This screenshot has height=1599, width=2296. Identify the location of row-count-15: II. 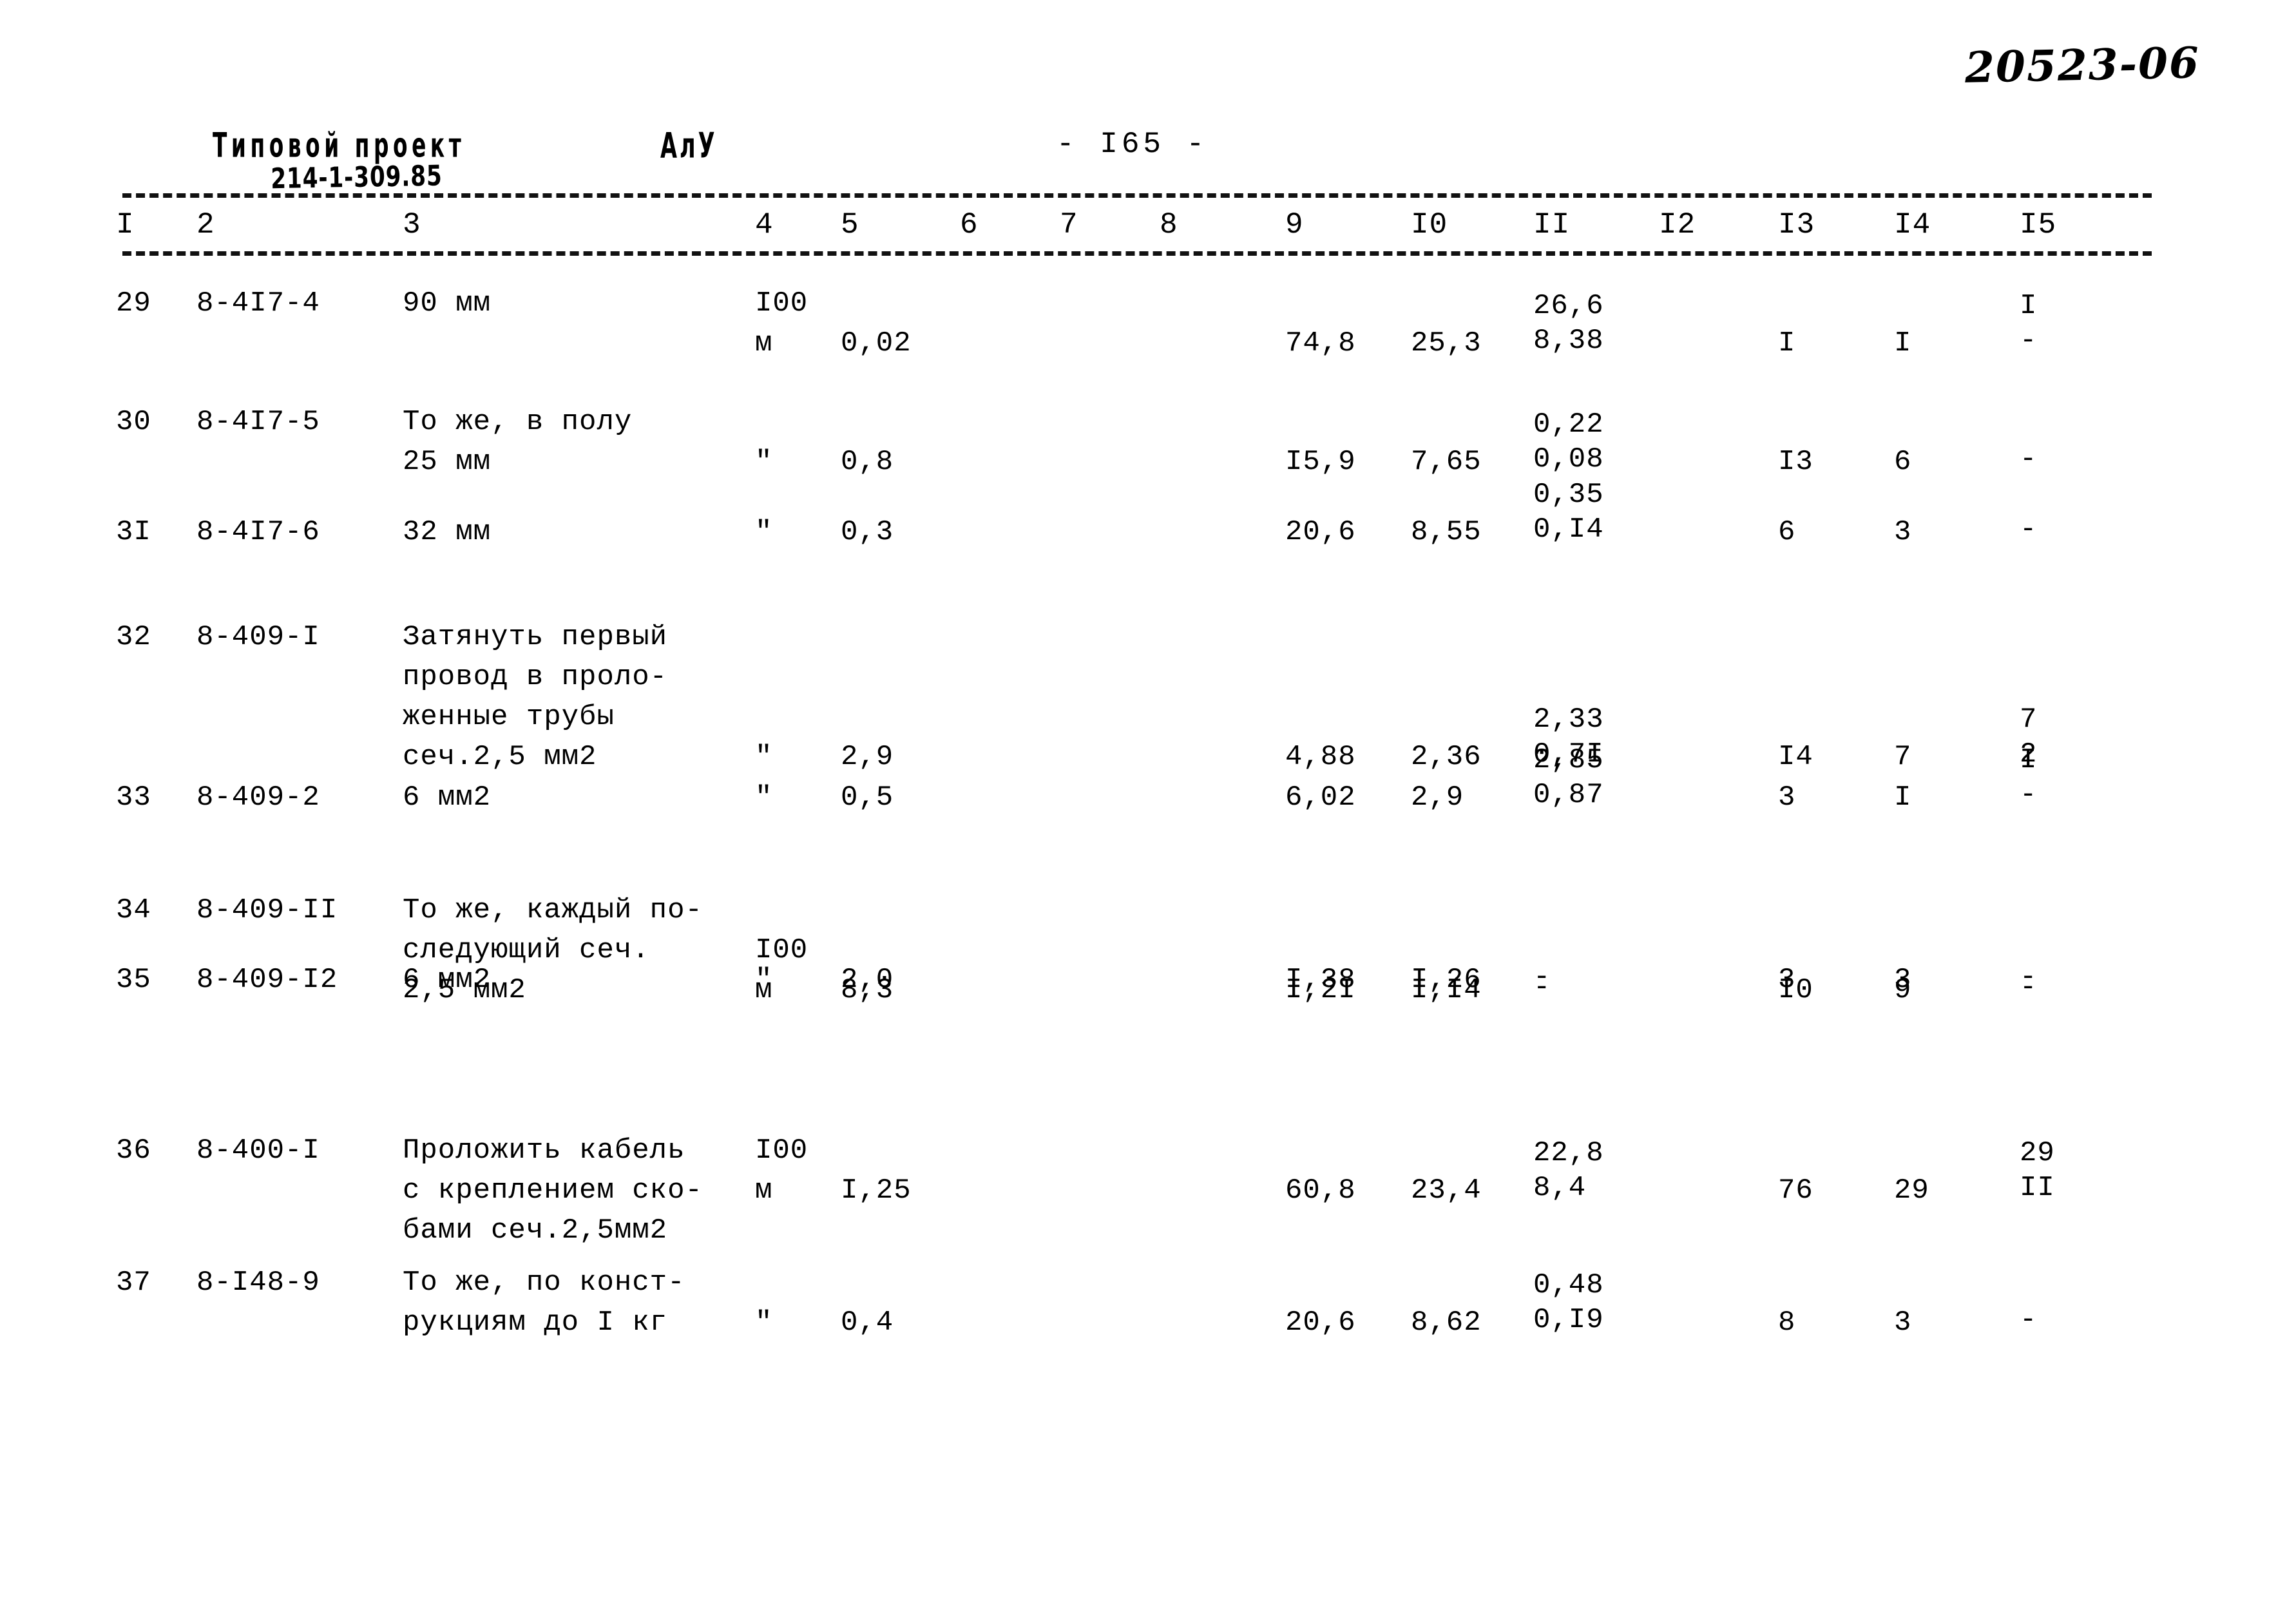
(2037, 1188).